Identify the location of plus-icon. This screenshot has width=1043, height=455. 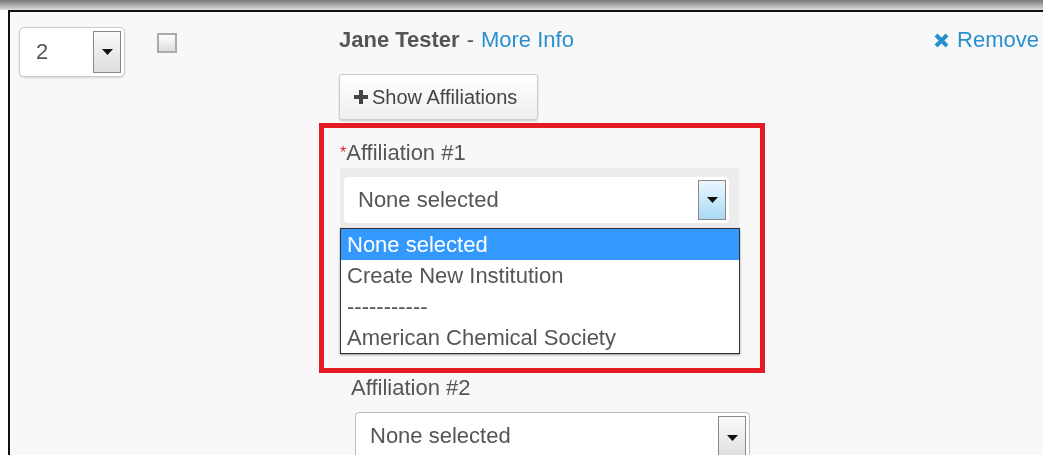
(361, 97).